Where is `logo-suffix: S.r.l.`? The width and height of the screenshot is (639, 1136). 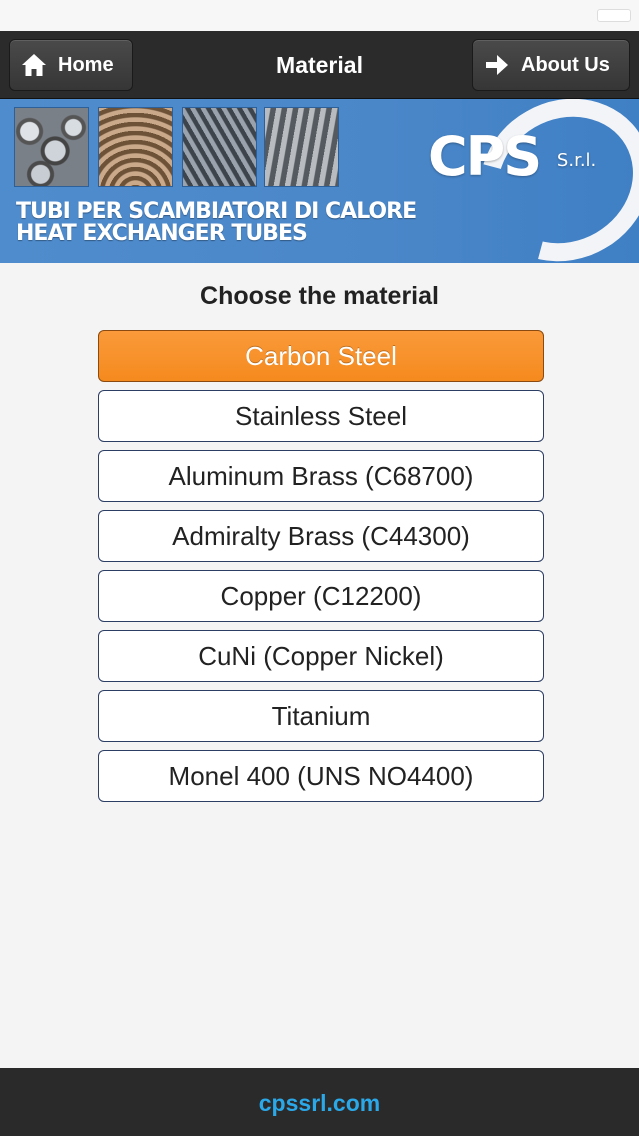 logo-suffix: S.r.l. is located at coordinates (576, 160).